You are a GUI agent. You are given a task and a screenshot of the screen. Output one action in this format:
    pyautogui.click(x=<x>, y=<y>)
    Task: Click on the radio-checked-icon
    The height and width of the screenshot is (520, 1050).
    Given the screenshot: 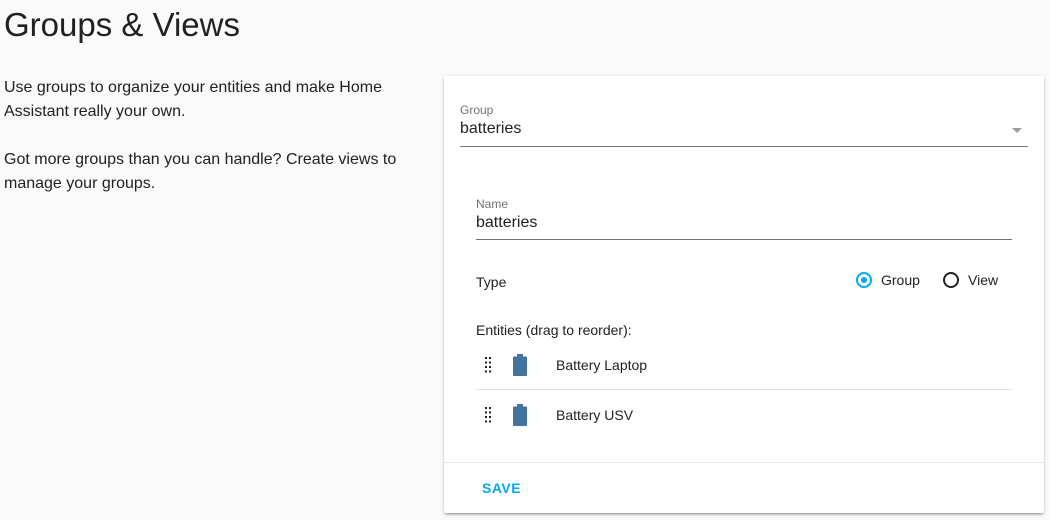 What is the action you would take?
    pyautogui.click(x=864, y=280)
    